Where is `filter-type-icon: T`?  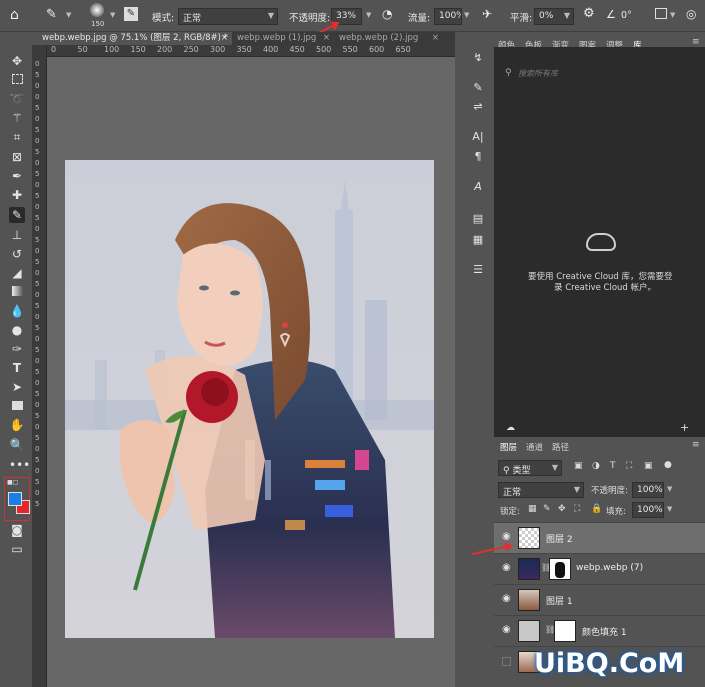
filter-type-icon: T is located at coordinates (613, 466).